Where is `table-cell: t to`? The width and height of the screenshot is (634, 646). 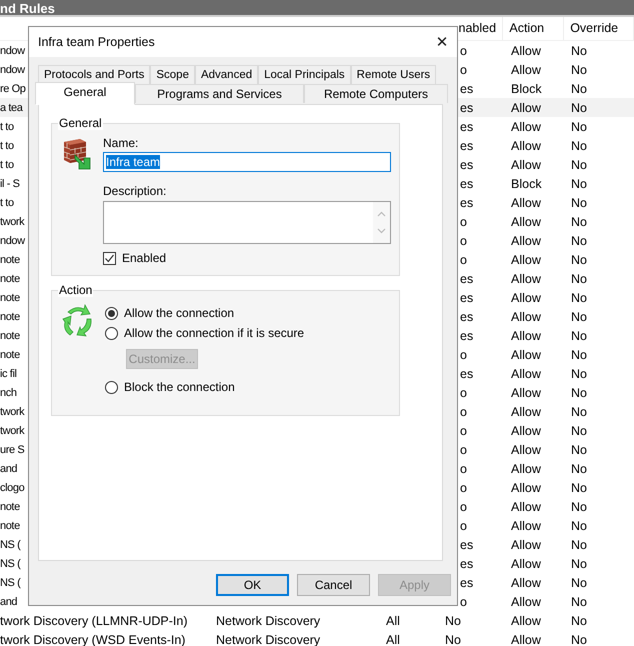
table-cell: t to is located at coordinates (7, 203).